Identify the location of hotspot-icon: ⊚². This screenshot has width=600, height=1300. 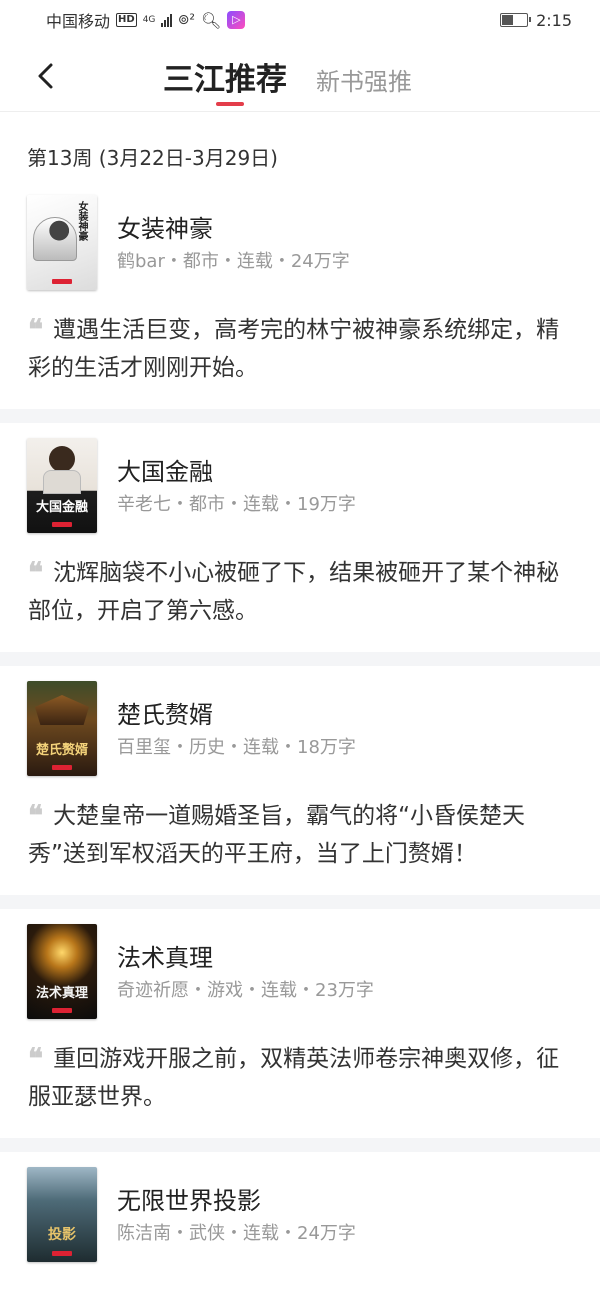
(186, 20).